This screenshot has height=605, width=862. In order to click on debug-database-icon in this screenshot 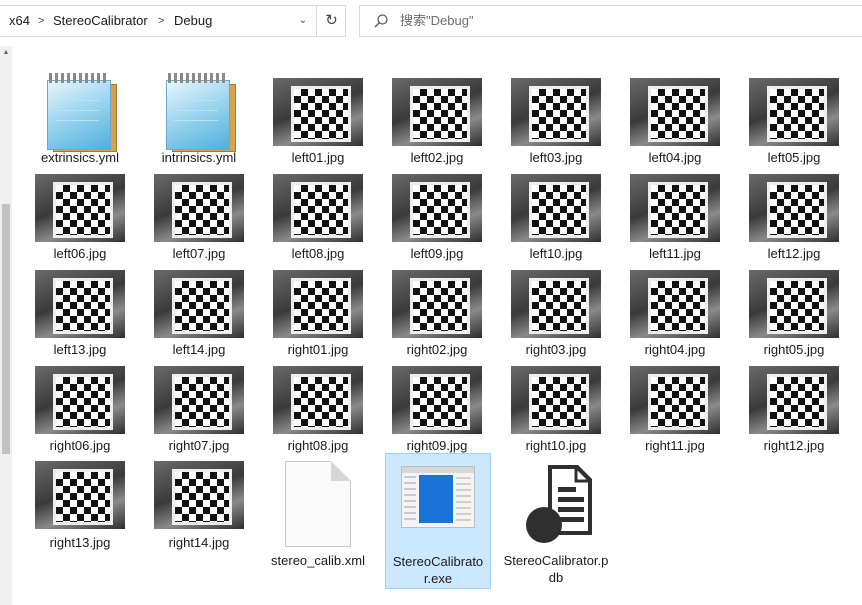, I will do `click(556, 504)`.